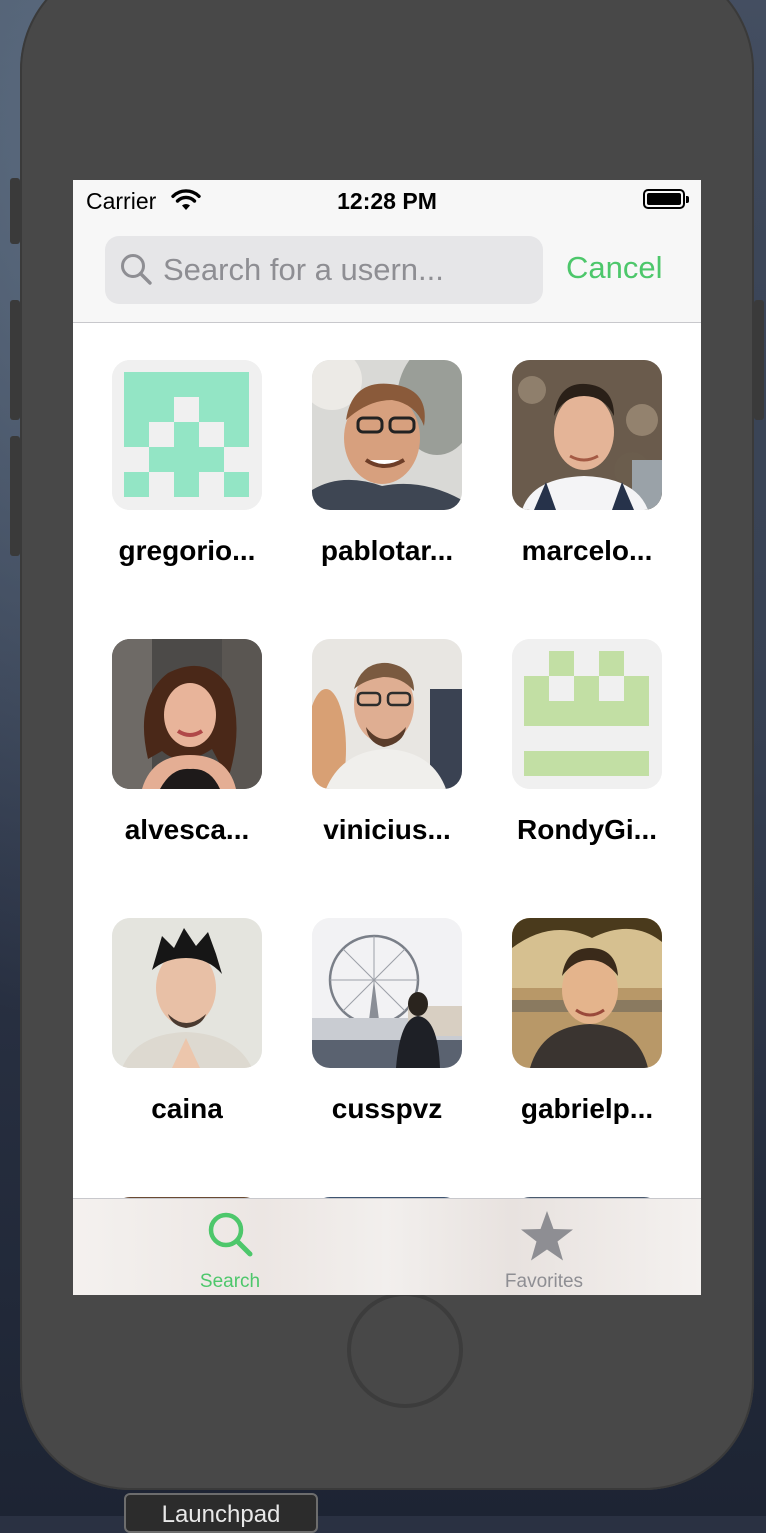 The height and width of the screenshot is (1533, 766). I want to click on tab-favorites: Favorites, so click(544, 1247).